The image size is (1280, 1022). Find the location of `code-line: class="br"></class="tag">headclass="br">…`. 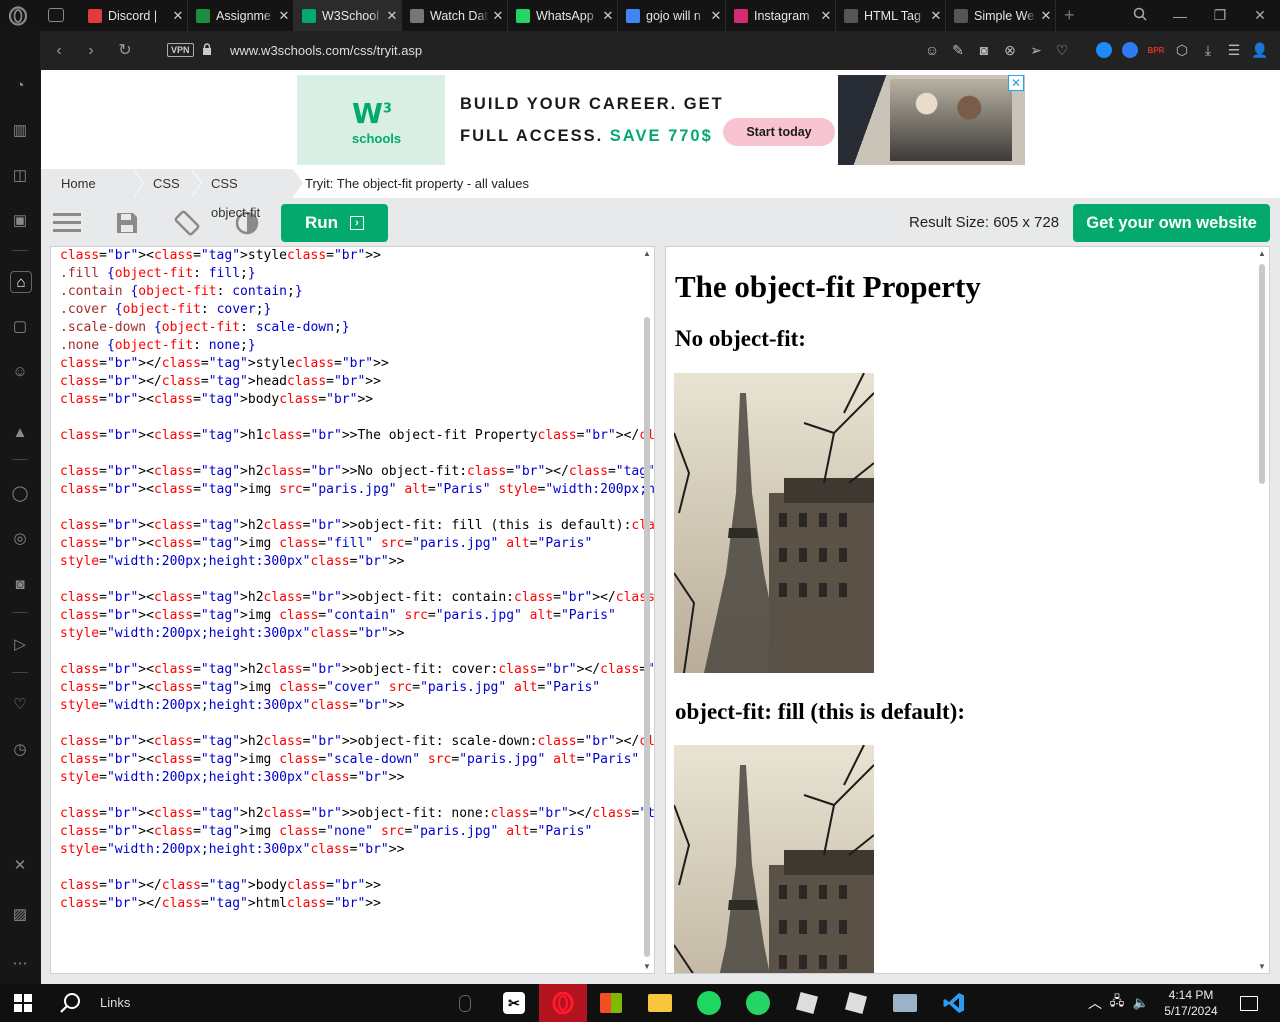

code-line: class="br"></class="tag">headclass="br">… is located at coordinates (357, 382).